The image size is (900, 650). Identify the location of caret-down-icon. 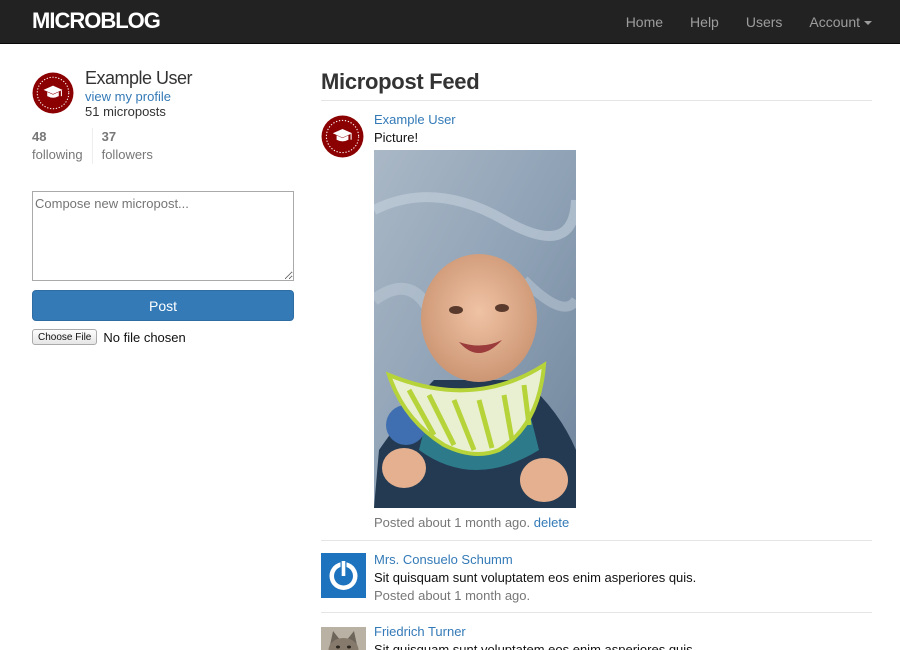
(868, 23).